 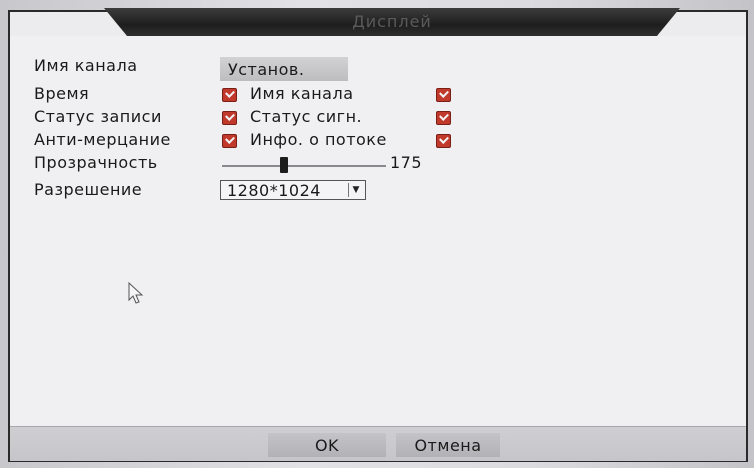 What do you see at coordinates (284, 165) in the screenshot?
I see `transparency-slider-handle` at bounding box center [284, 165].